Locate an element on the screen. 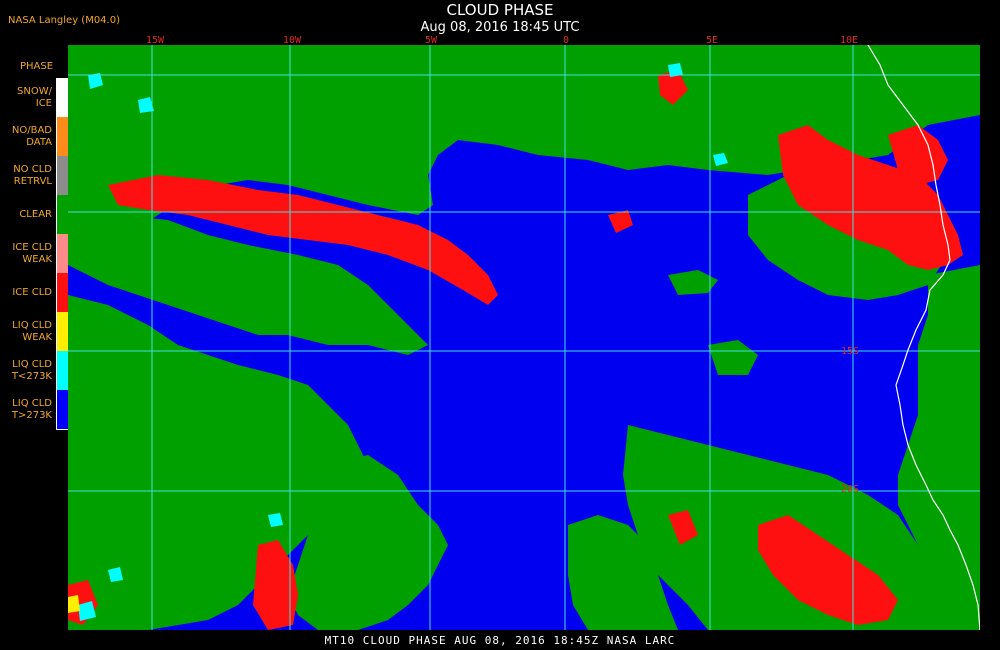  legend-item-label: ICE CLD is located at coordinates (32, 292).